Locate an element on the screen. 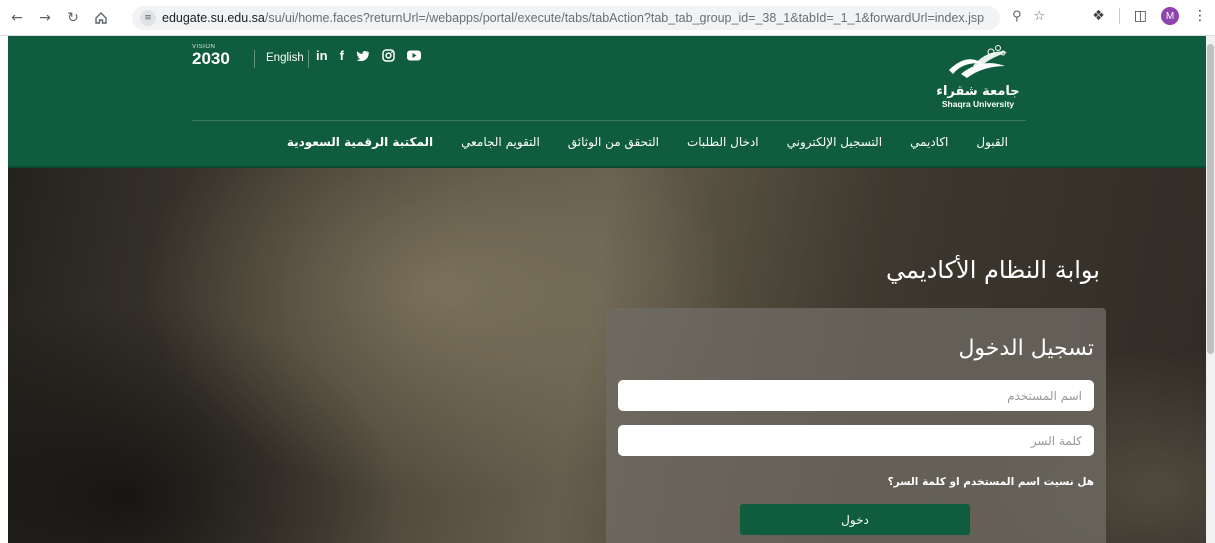  toolbar-divider is located at coordinates (1119, 16).